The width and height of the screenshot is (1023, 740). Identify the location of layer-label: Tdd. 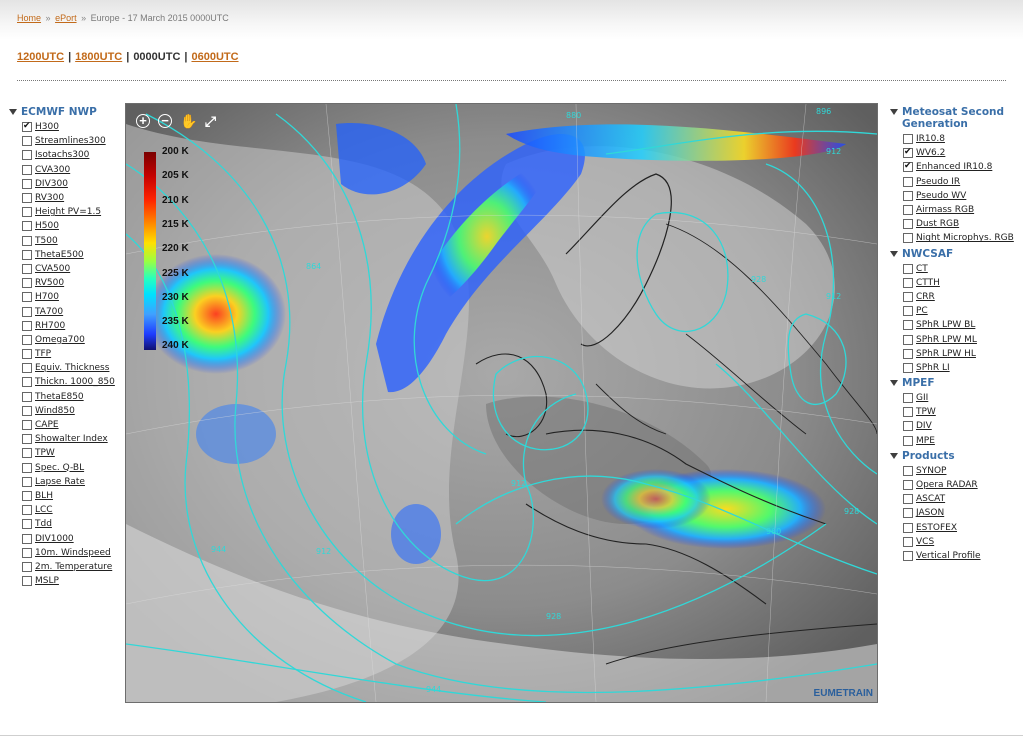
(43, 524).